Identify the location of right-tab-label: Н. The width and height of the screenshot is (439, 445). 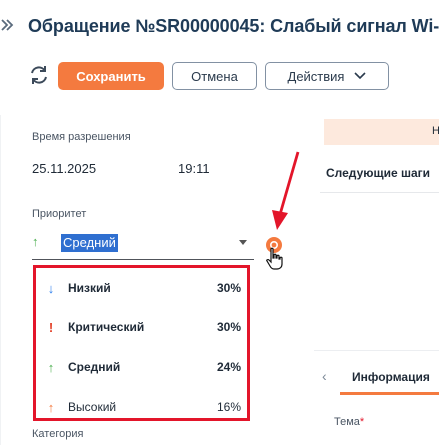
(435, 131).